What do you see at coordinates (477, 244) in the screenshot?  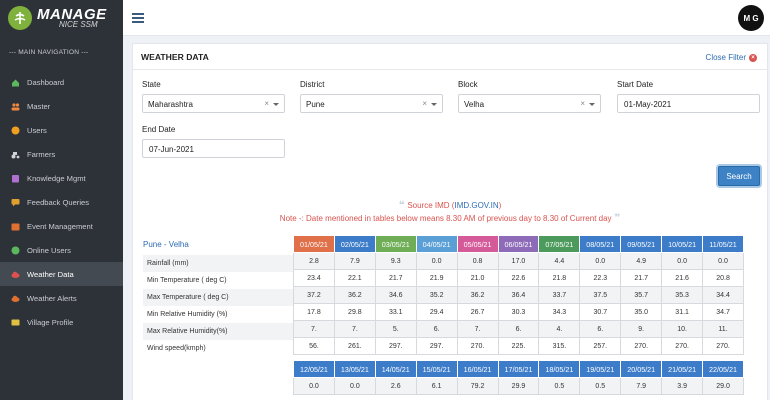 I see `date-header: 05/05/21` at bounding box center [477, 244].